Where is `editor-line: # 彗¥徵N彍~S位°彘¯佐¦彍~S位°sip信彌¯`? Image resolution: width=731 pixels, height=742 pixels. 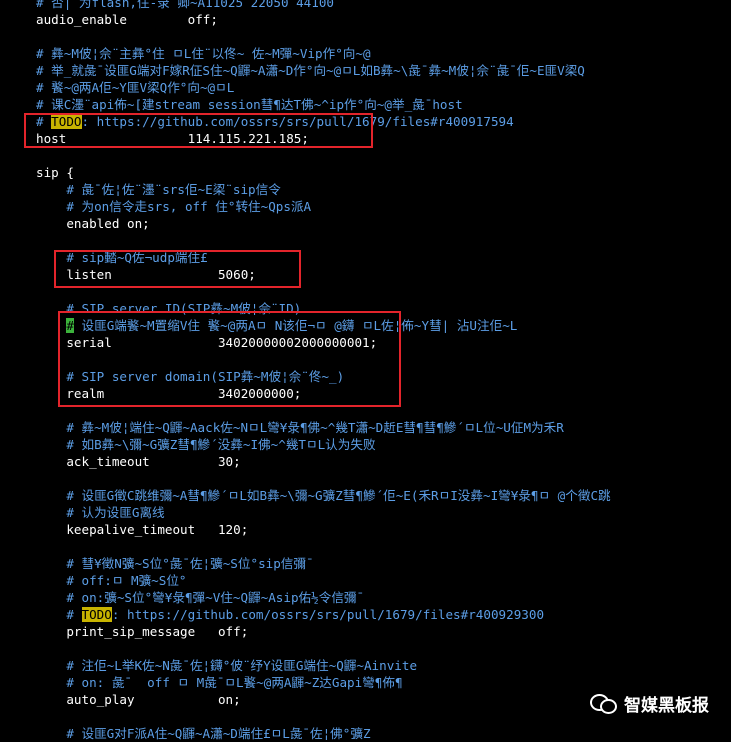
editor-line: # 彗¥徵N彍~S位°彘¯佐¦彍~S位°sip信彌¯ is located at coordinates (175, 563).